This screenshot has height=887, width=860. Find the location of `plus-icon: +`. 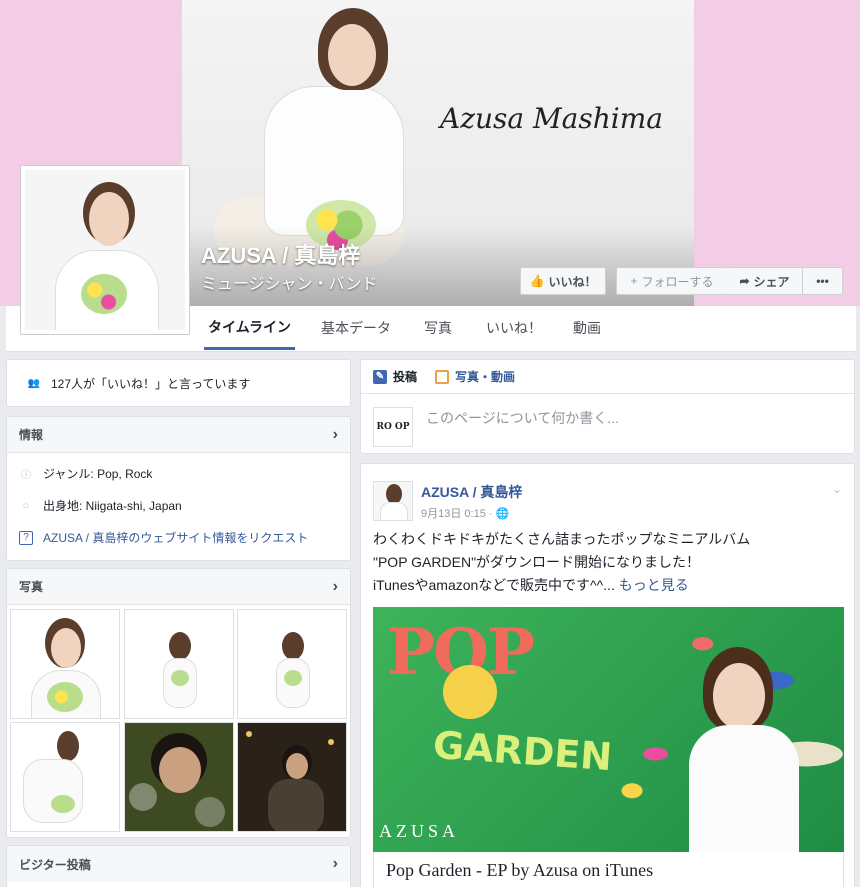

plus-icon: + is located at coordinates (634, 281).